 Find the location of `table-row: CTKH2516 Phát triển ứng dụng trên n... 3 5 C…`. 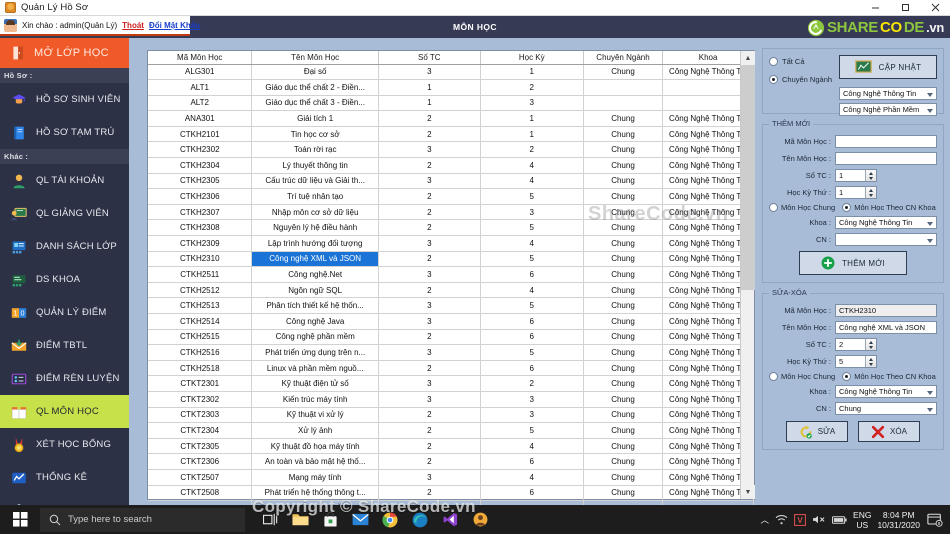

table-row: CTKH2516 Phát triển ứng dụng trên n... 3 5 C… is located at coordinates (451, 352).